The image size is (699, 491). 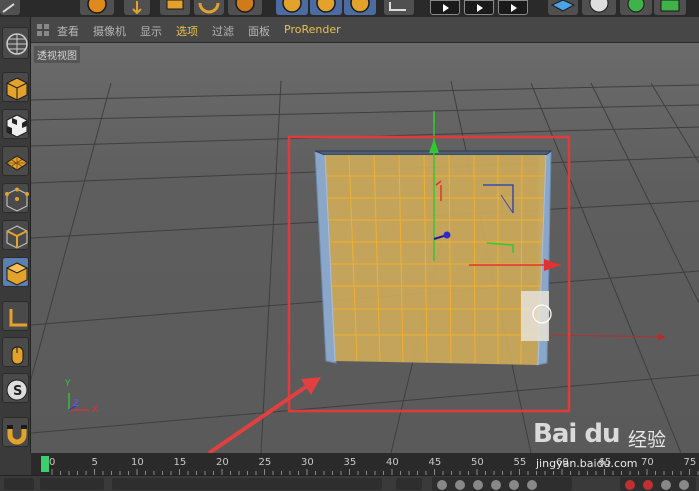 I want to click on left-toolbar: S, so click(x=15, y=235).